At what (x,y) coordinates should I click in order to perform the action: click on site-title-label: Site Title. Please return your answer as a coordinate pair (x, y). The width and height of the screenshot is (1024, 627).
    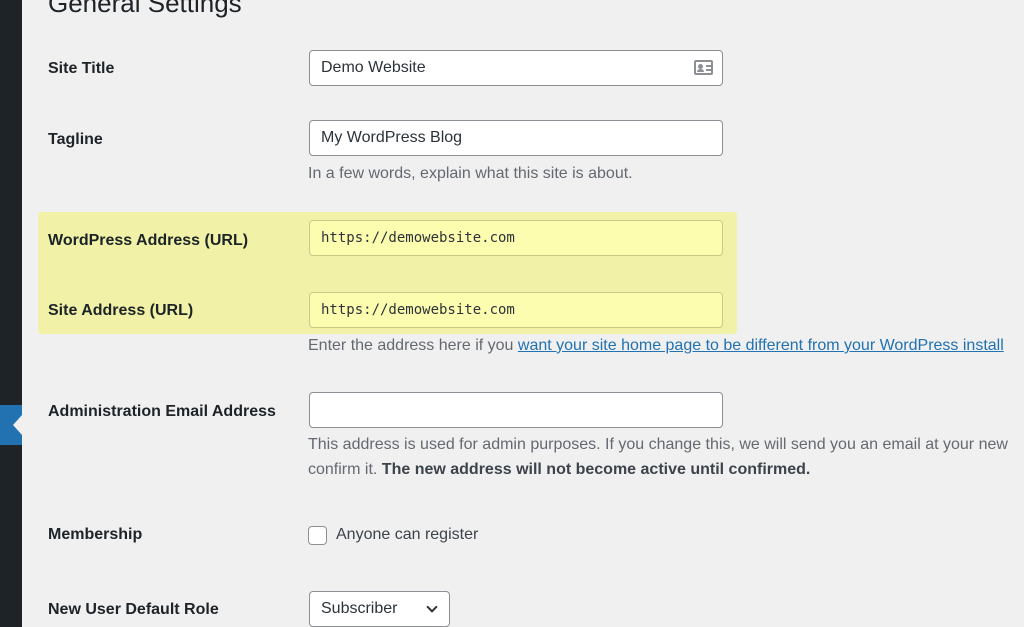
    Looking at the image, I should click on (81, 68).